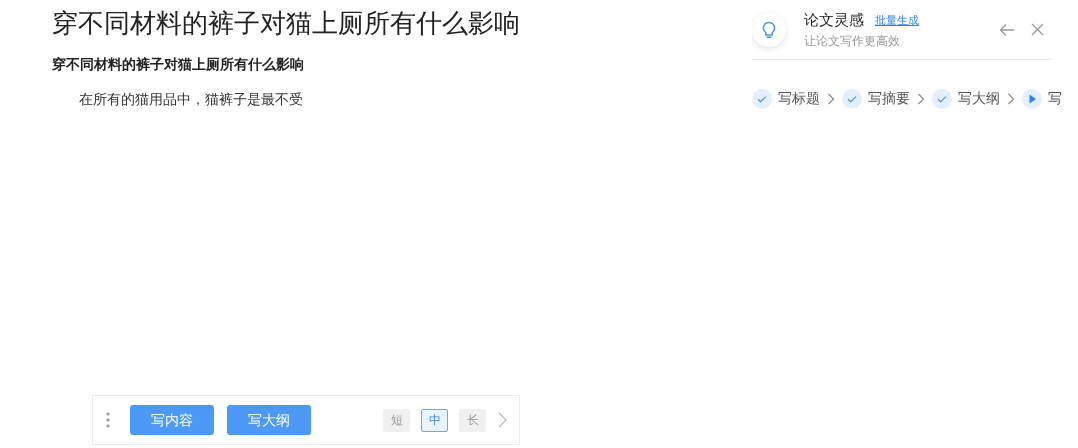 The width and height of the screenshot is (1078, 448). I want to click on lightbulb-icon, so click(769, 29).